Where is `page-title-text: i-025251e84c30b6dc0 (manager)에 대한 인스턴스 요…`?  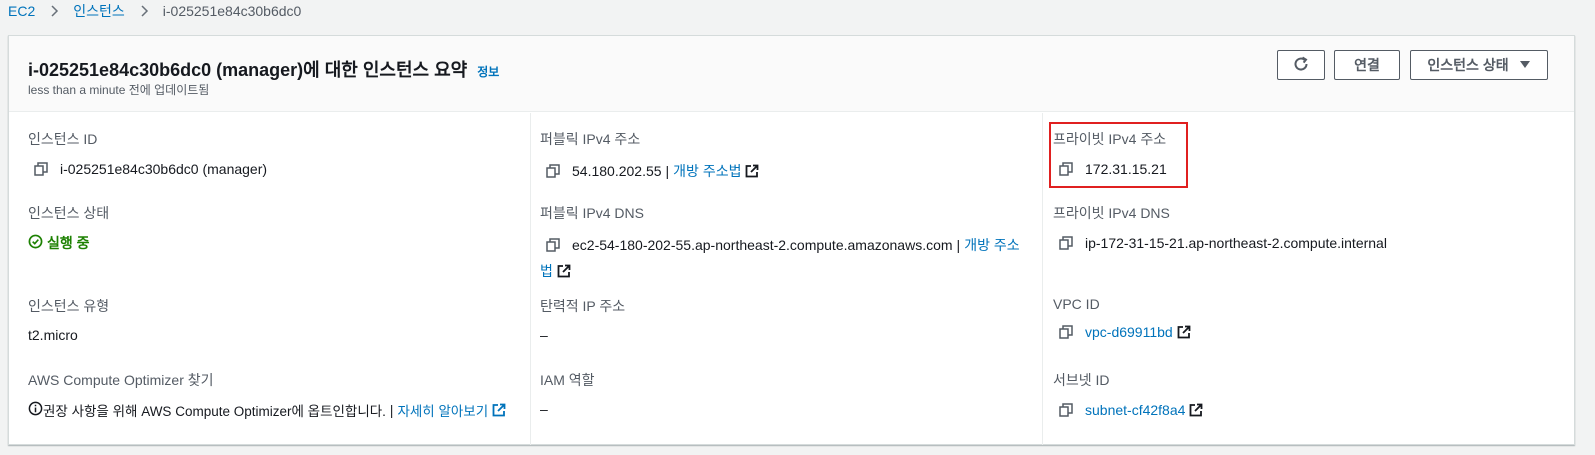 page-title-text: i-025251e84c30b6dc0 (manager)에 대한 인스턴스 요… is located at coordinates (248, 70).